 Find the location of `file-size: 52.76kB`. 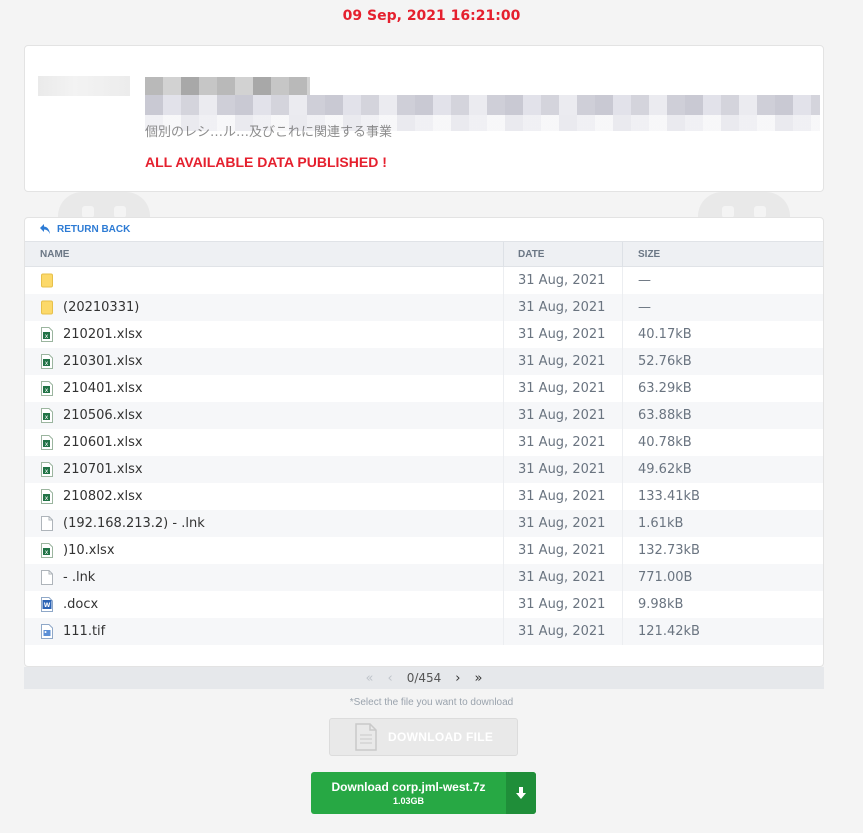

file-size: 52.76kB is located at coordinates (665, 361).